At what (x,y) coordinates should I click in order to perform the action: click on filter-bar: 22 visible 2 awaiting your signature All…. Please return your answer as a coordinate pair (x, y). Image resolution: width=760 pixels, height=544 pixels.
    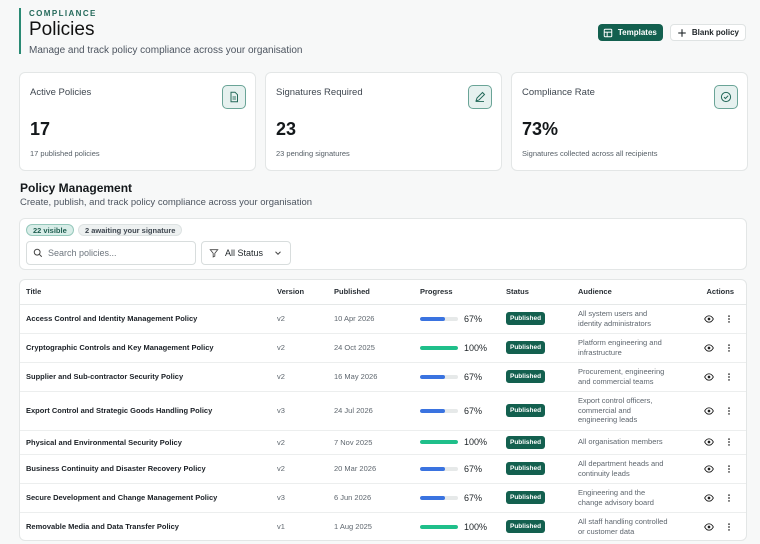
    Looking at the image, I should click on (383, 244).